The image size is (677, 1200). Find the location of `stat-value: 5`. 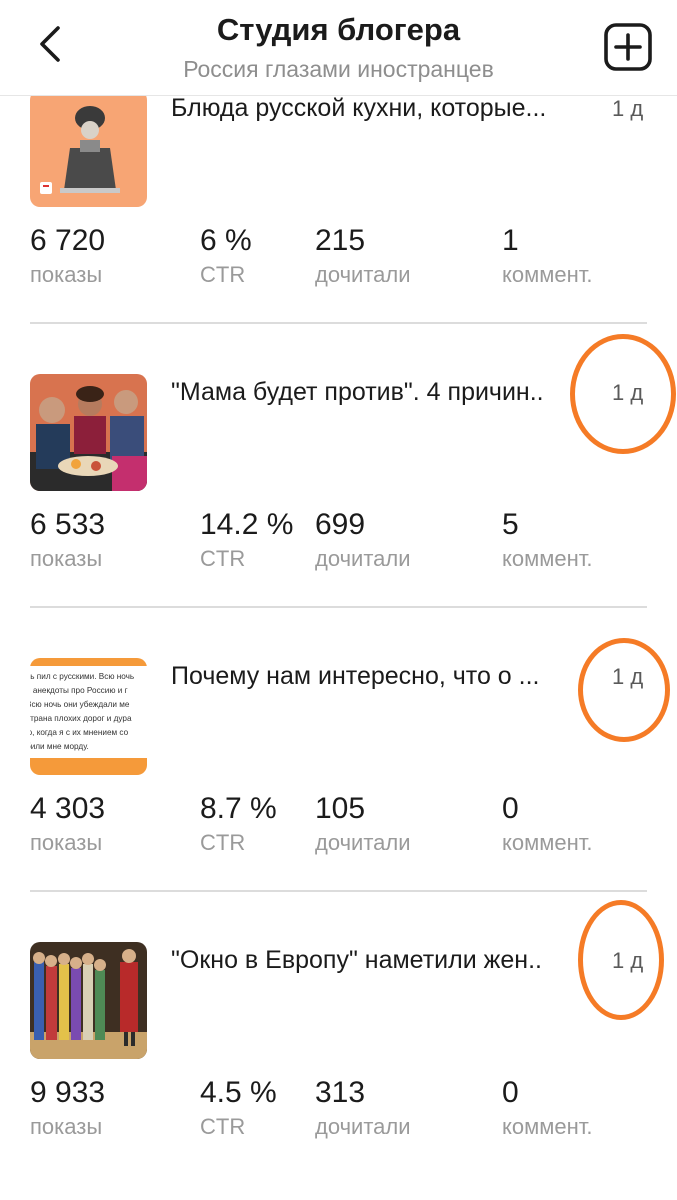

stat-value: 5 is located at coordinates (510, 524).